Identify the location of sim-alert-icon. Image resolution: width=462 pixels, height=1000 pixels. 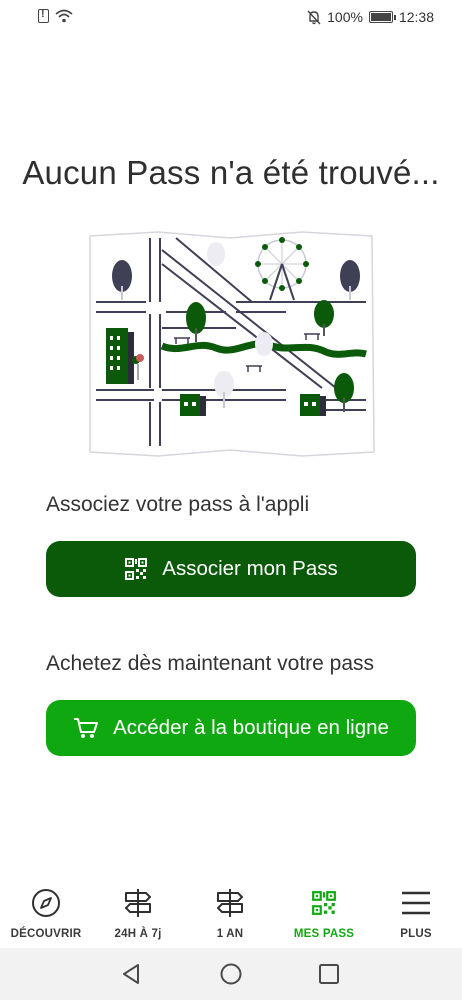
(43, 15).